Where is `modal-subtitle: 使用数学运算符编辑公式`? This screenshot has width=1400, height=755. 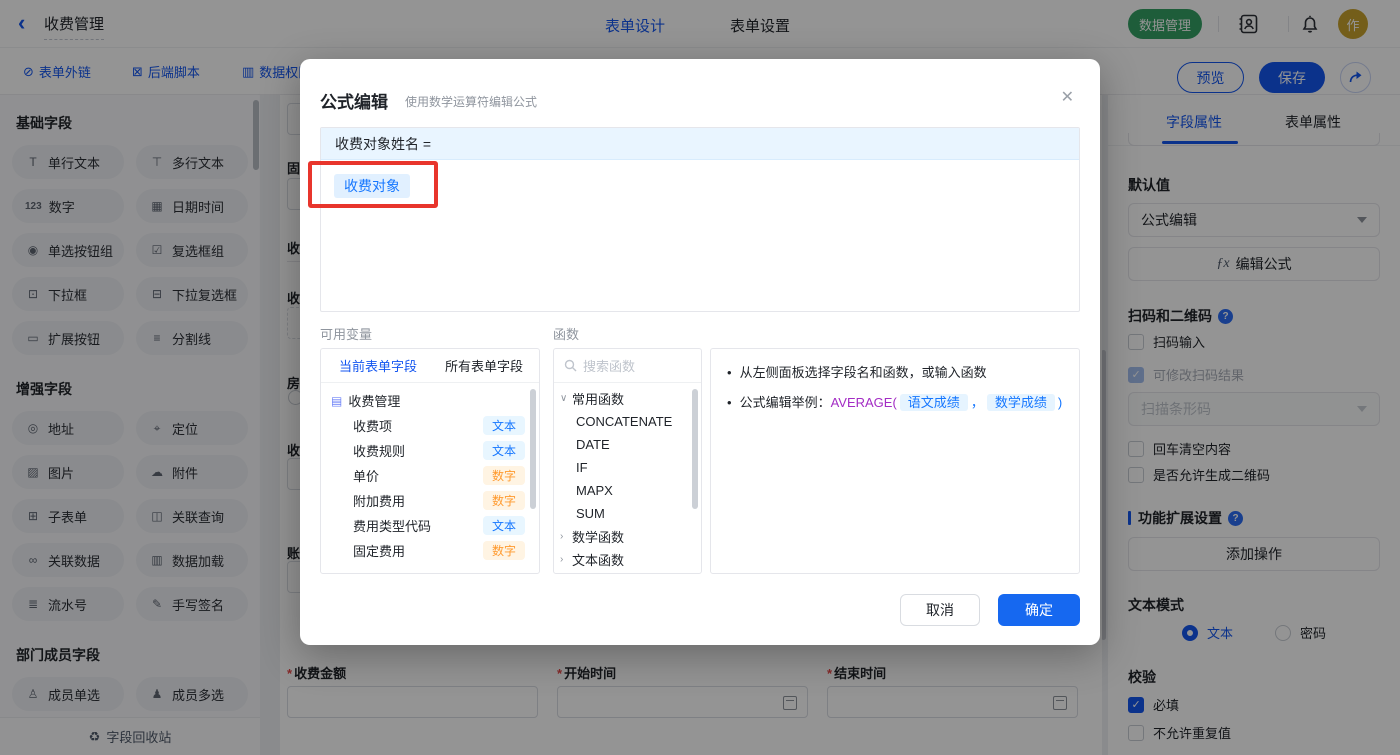 modal-subtitle: 使用数学运算符编辑公式 is located at coordinates (471, 102).